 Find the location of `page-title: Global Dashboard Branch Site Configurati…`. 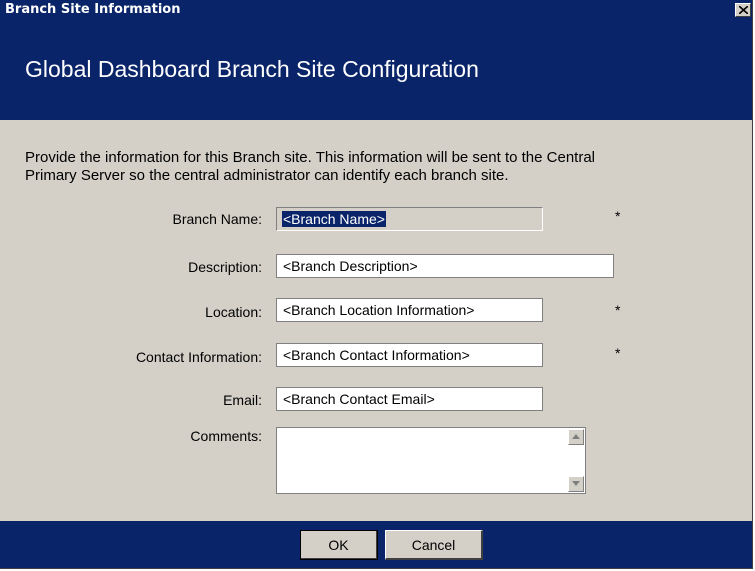

page-title: Global Dashboard Branch Site Configurati… is located at coordinates (252, 69).